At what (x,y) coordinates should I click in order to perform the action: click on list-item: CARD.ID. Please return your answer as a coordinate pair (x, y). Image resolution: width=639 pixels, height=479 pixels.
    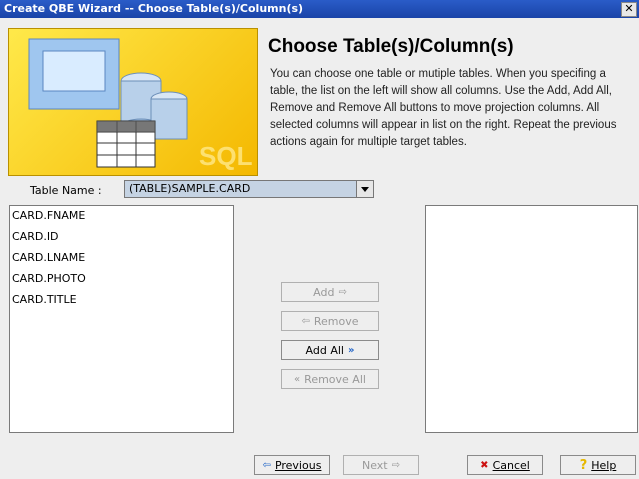
    Looking at the image, I should click on (35, 236).